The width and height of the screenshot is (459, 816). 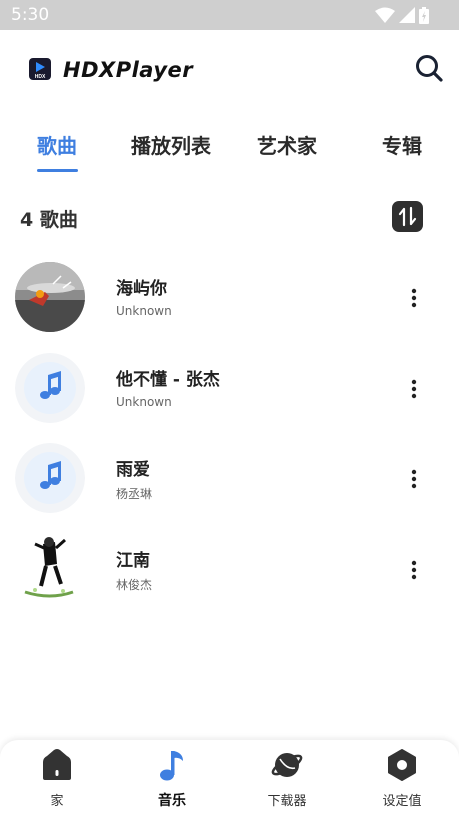 What do you see at coordinates (40, 69) in the screenshot?
I see `app-logo-icon: HDX` at bounding box center [40, 69].